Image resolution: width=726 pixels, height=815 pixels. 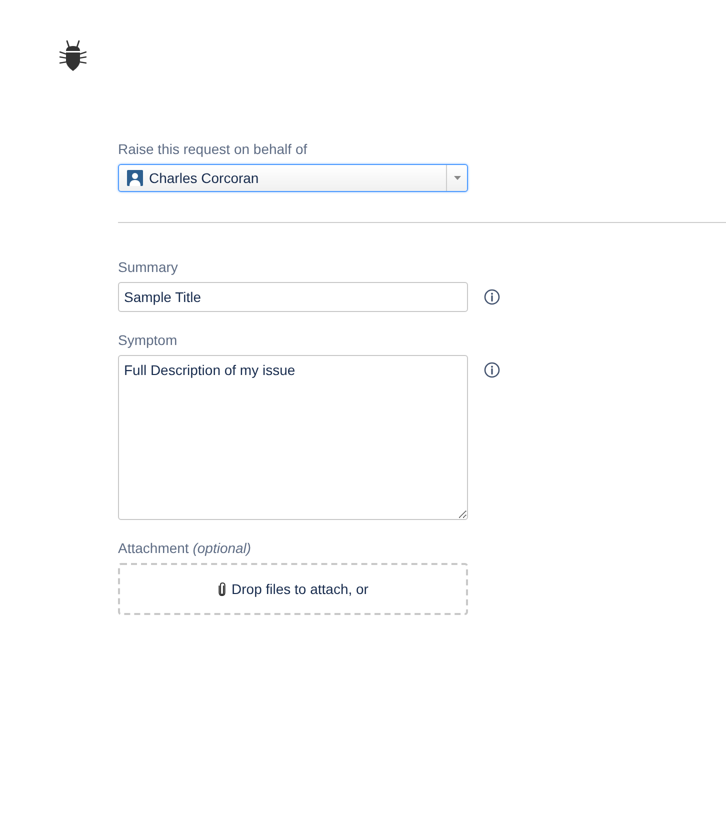 I want to click on file-drop-zone: Drop files to attach, or, so click(x=293, y=589).